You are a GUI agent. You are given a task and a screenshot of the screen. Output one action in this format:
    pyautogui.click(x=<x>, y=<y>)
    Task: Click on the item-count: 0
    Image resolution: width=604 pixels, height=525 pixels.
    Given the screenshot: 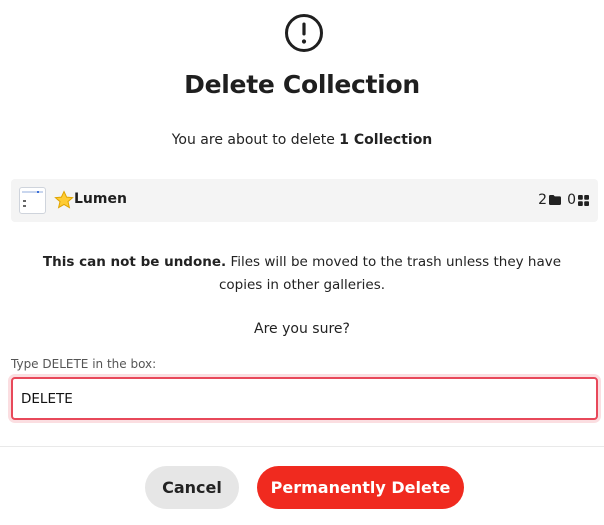 What is the action you would take?
    pyautogui.click(x=571, y=200)
    